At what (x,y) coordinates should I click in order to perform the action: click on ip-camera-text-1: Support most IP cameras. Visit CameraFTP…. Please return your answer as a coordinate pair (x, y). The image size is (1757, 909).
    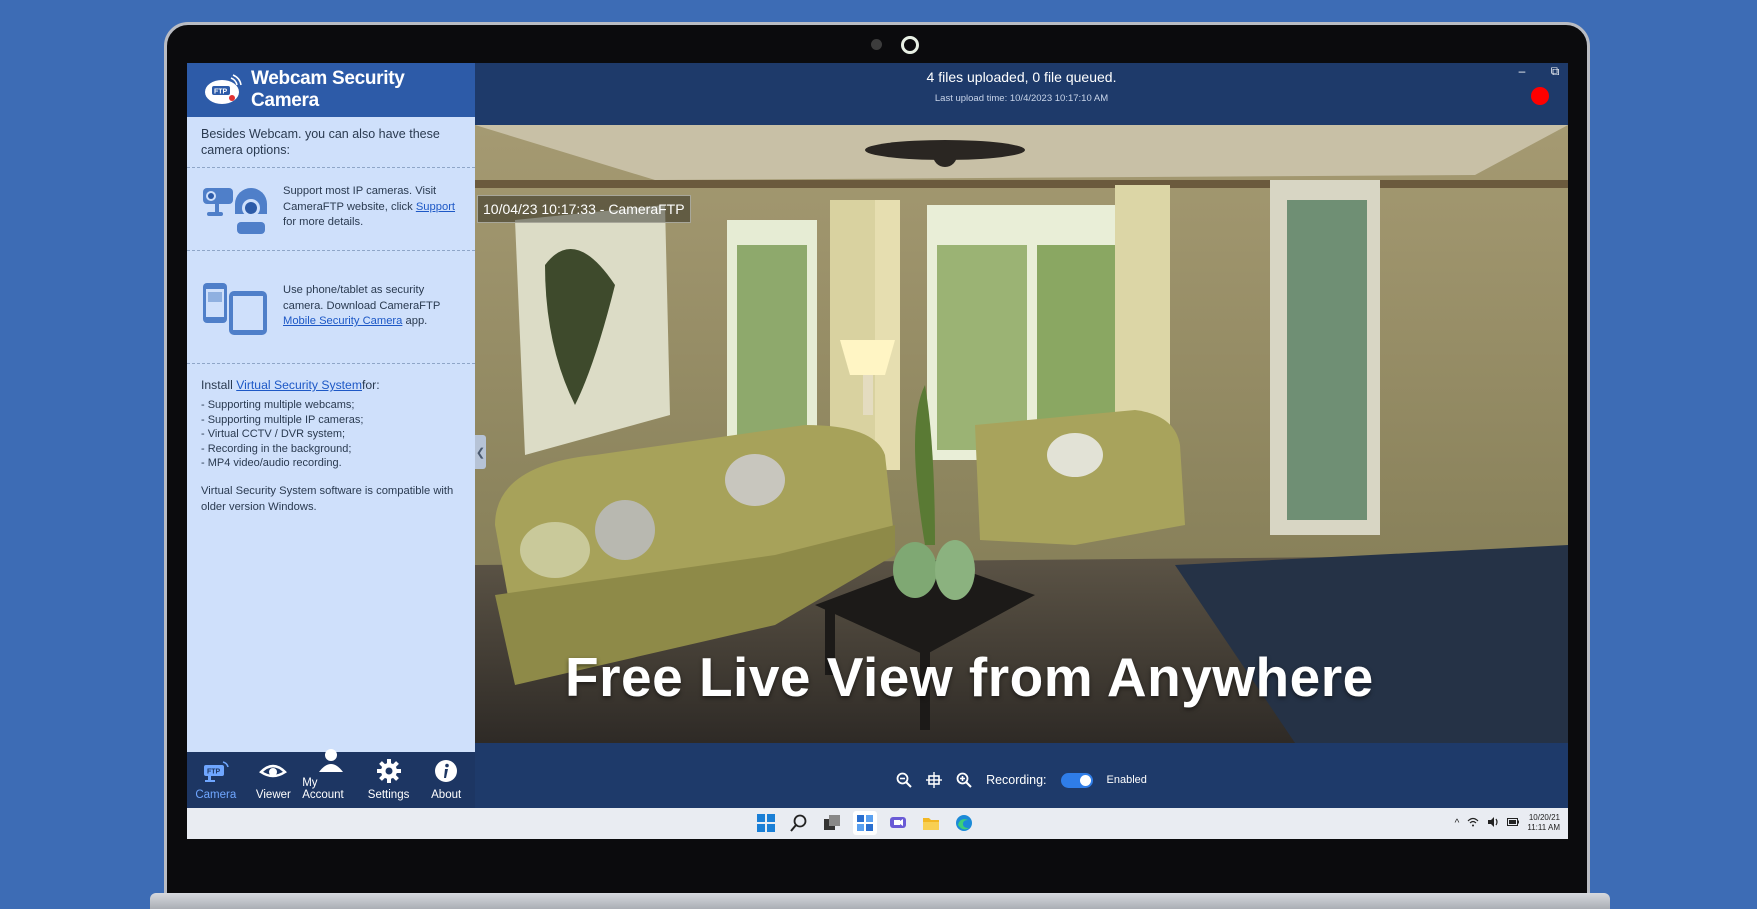
    Looking at the image, I should click on (360, 199).